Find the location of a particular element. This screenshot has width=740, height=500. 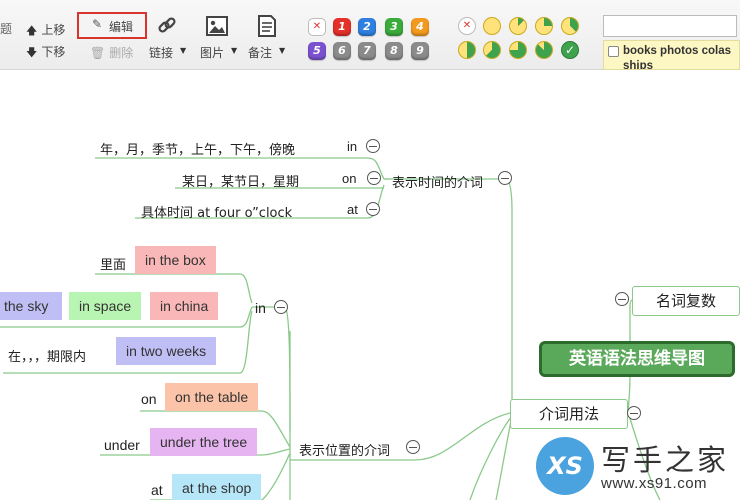

progress-0-of-8-icon is located at coordinates (492, 26).